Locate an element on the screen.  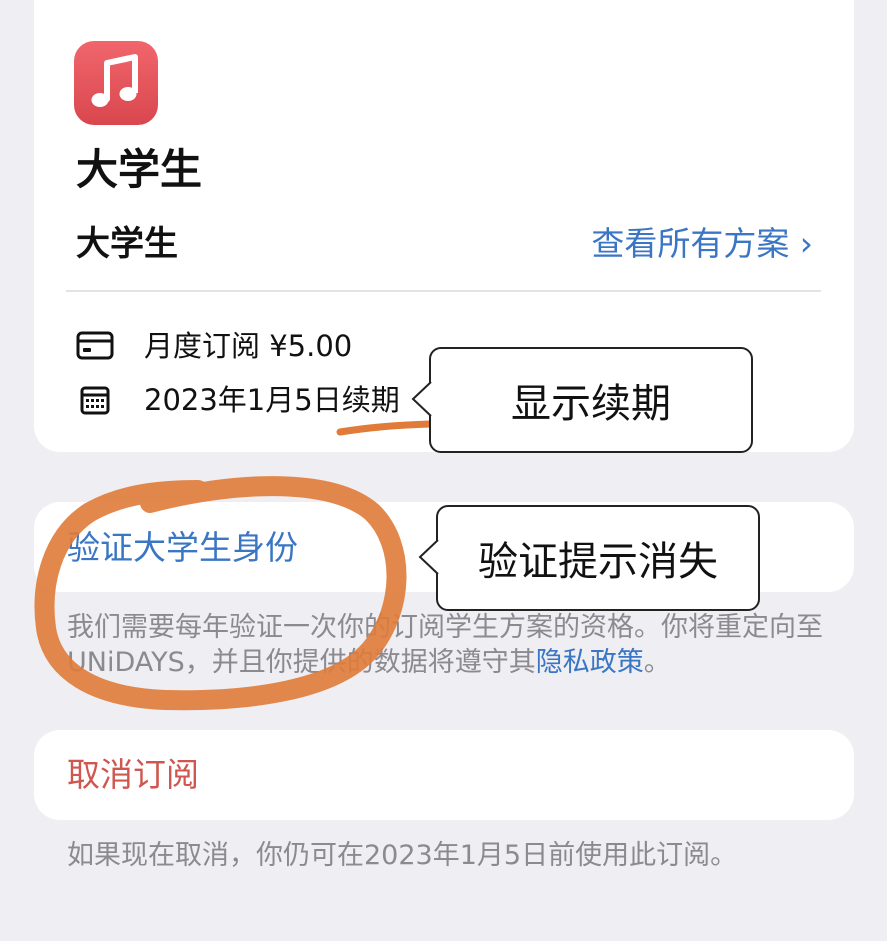
plan-name: 大学生 is located at coordinates (127, 244).